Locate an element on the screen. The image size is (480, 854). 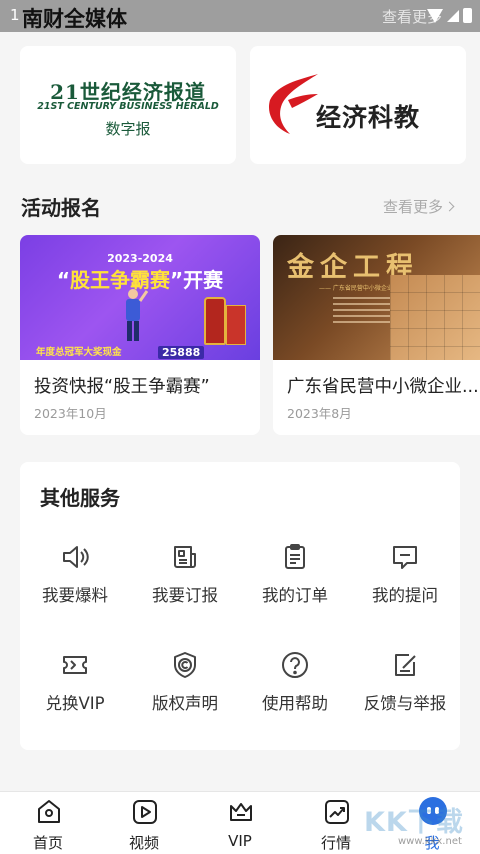
service-redeem-vip: 兑换VIP is located at coordinates (75, 695).